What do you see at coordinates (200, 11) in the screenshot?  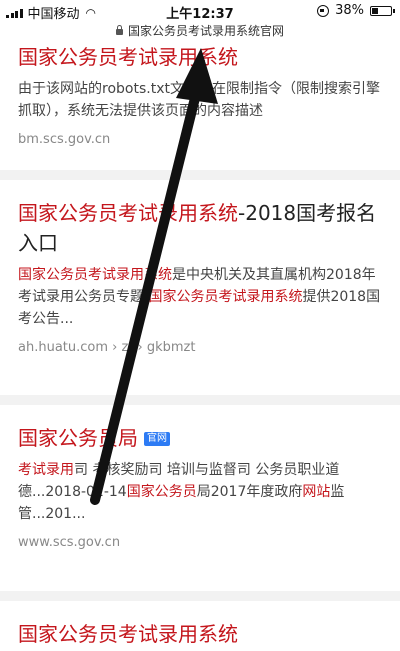 I see `status-bar: 中国移动 ◠ 上午12:37 38%` at bounding box center [200, 11].